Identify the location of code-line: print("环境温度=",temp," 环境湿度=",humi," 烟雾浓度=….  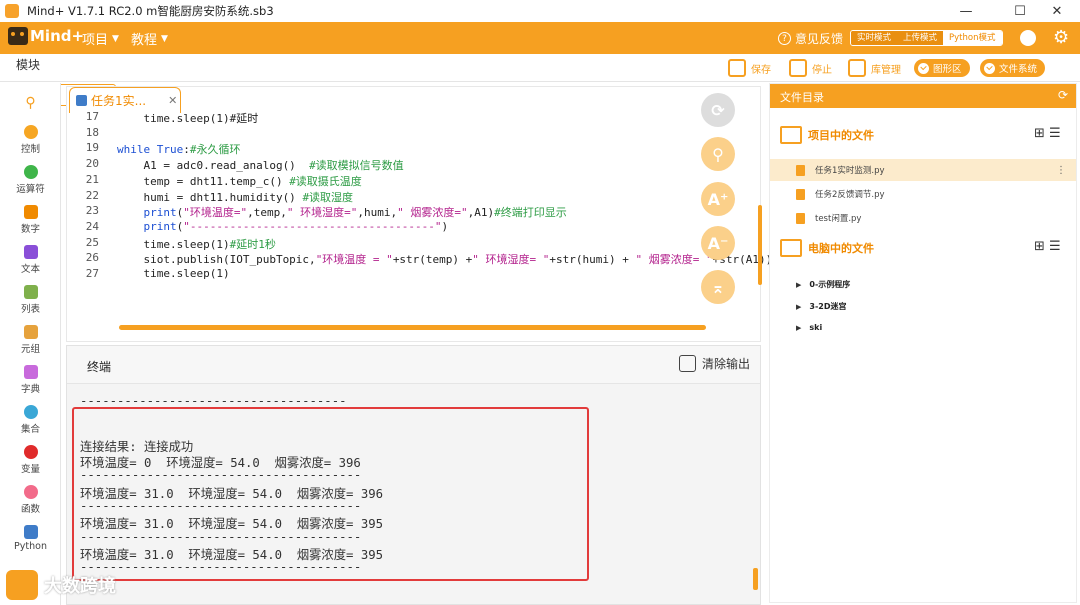
(342, 212).